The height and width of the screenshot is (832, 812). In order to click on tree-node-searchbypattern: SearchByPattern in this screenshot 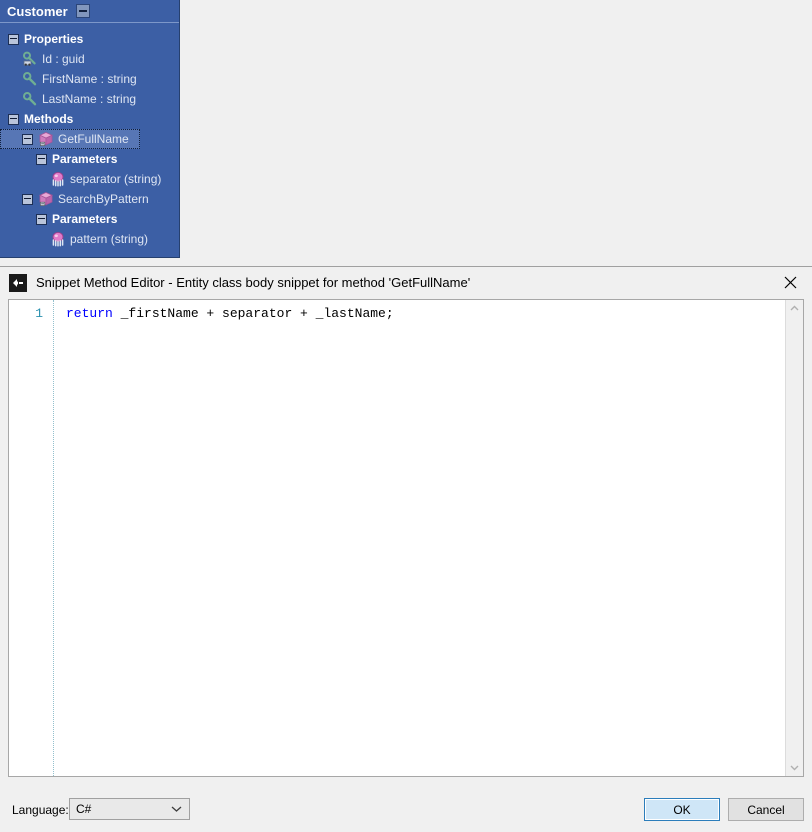, I will do `click(89, 199)`.